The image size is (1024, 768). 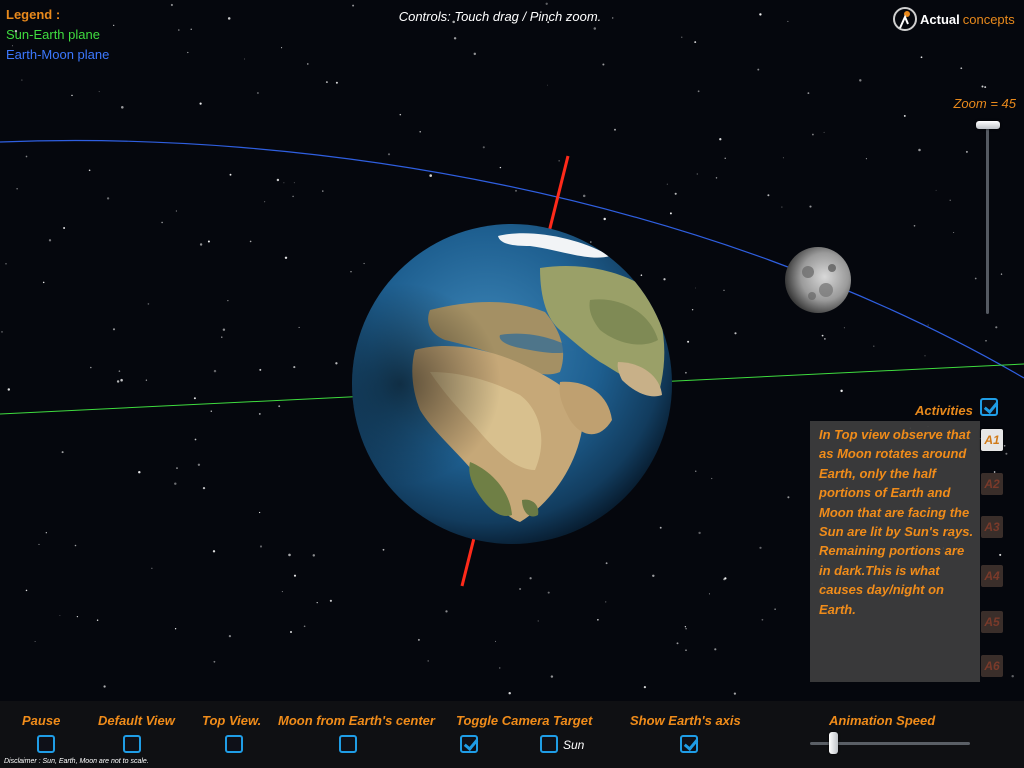 What do you see at coordinates (512, 734) in the screenshot?
I see `bottom-control-bar` at bounding box center [512, 734].